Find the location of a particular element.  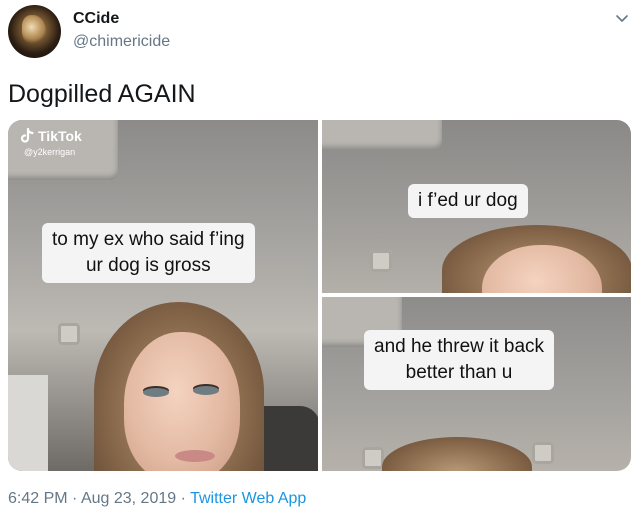

tweet-time: 6:42 PM is located at coordinates (38, 498).